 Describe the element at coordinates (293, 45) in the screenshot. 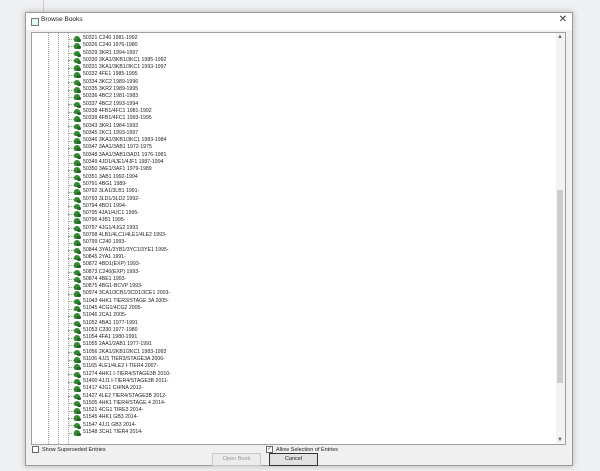

I see `tree-item: 50326 C240 1976-1980` at that location.